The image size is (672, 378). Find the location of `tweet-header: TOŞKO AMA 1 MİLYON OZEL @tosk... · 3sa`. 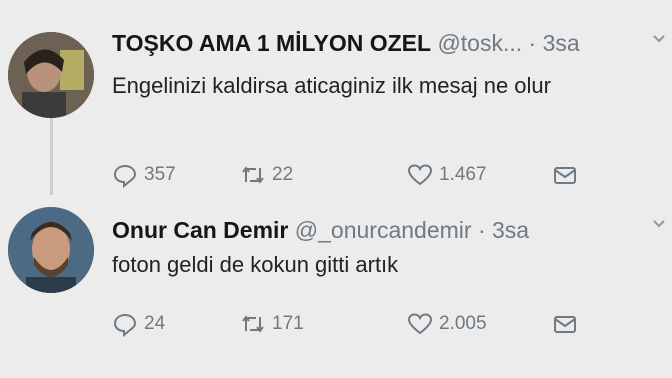

tweet-header: TOŞKO AMA 1 MİLYON OZEL @tosk... · 3sa is located at coordinates (346, 43).